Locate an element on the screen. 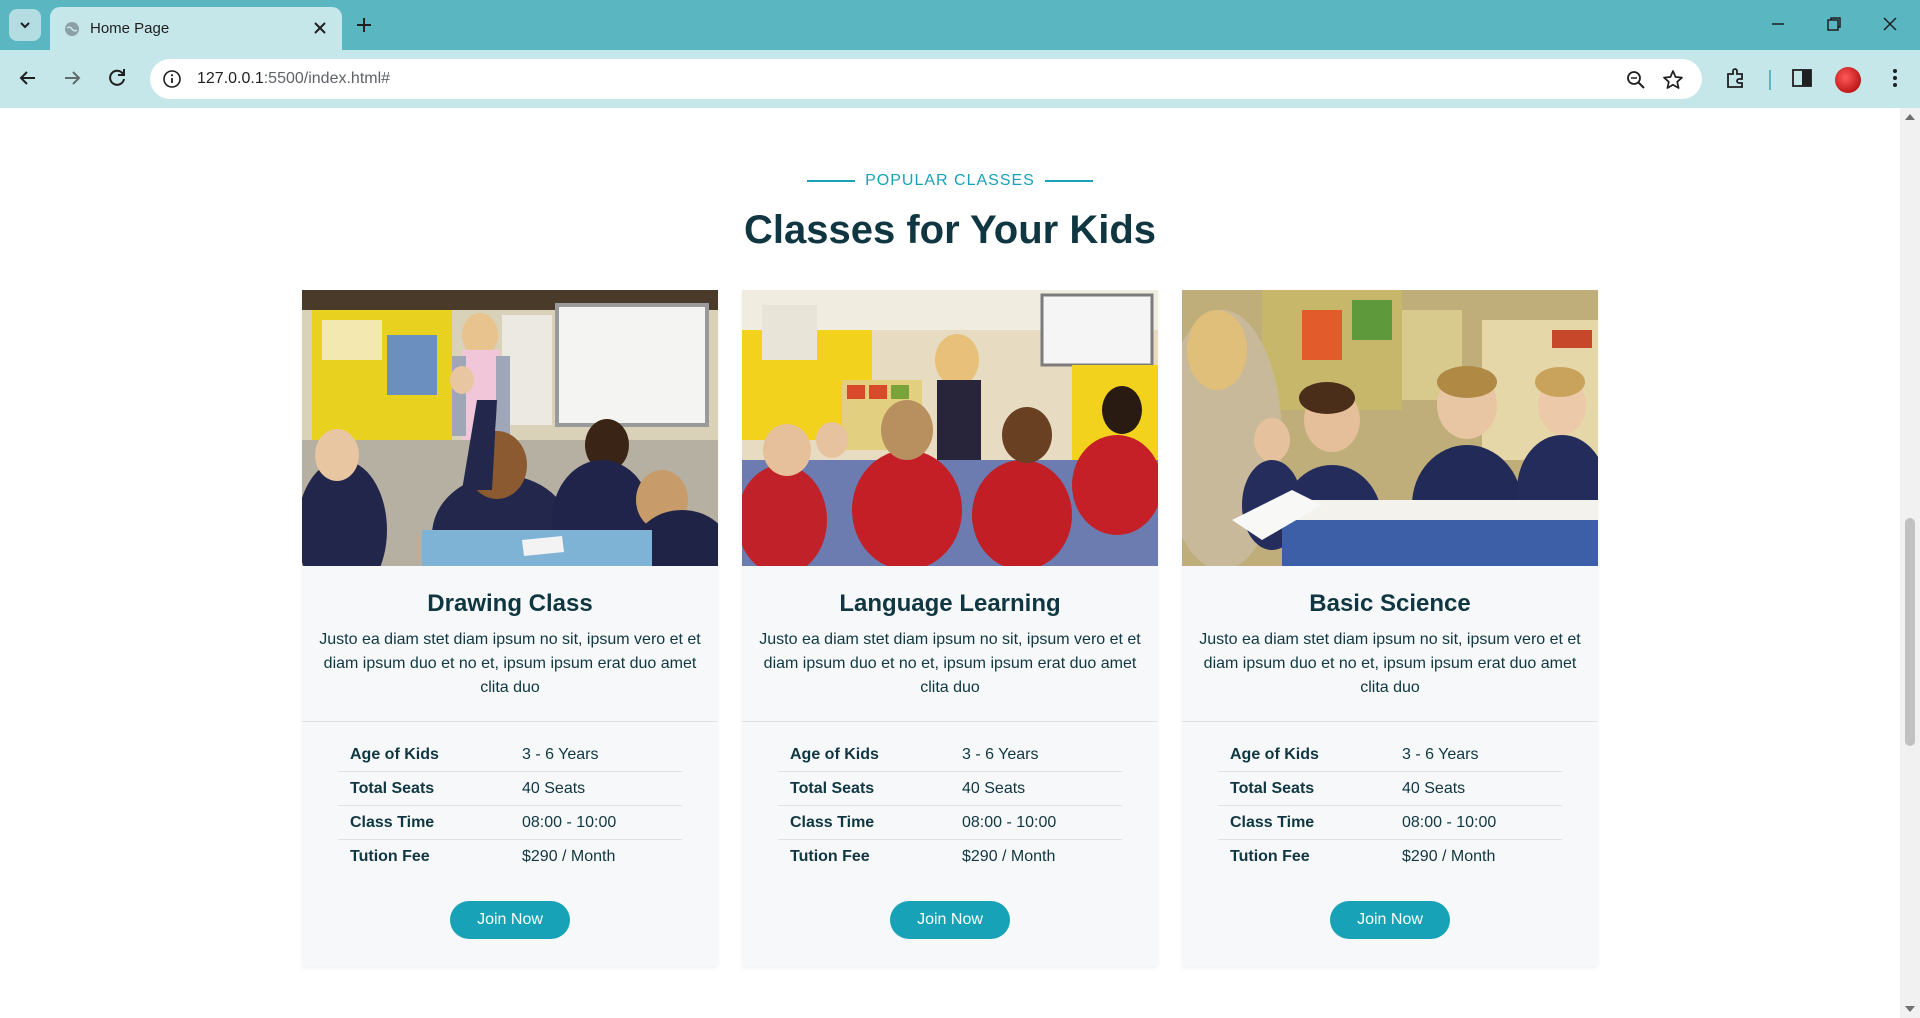 The height and width of the screenshot is (1018, 1920). toolbar-divider is located at coordinates (1770, 80).